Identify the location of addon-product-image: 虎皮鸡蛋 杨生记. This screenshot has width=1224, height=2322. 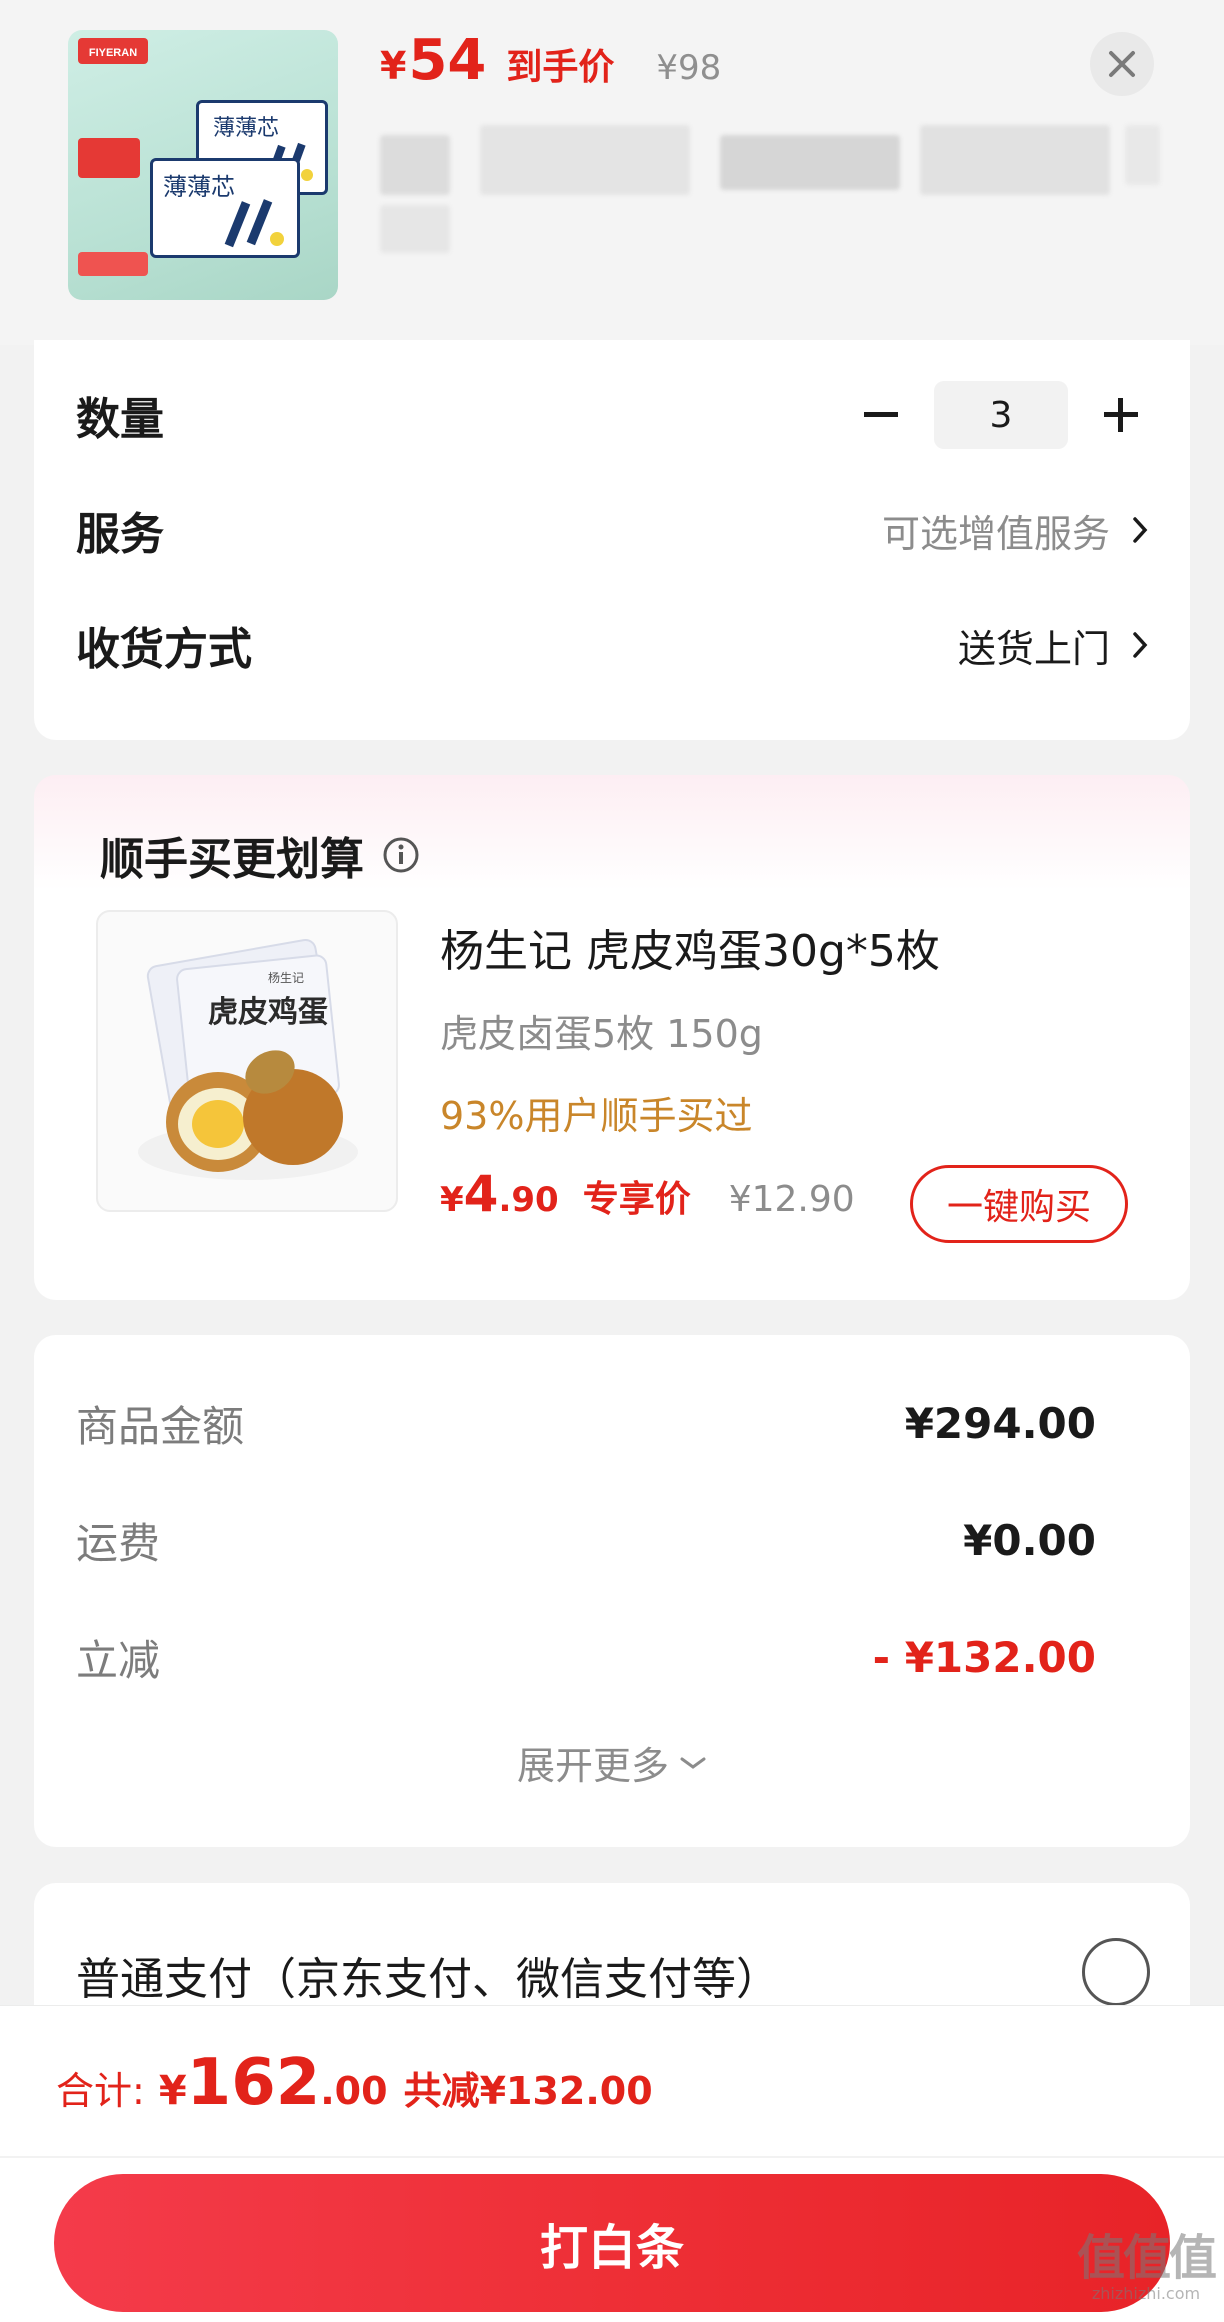
(247, 1061).